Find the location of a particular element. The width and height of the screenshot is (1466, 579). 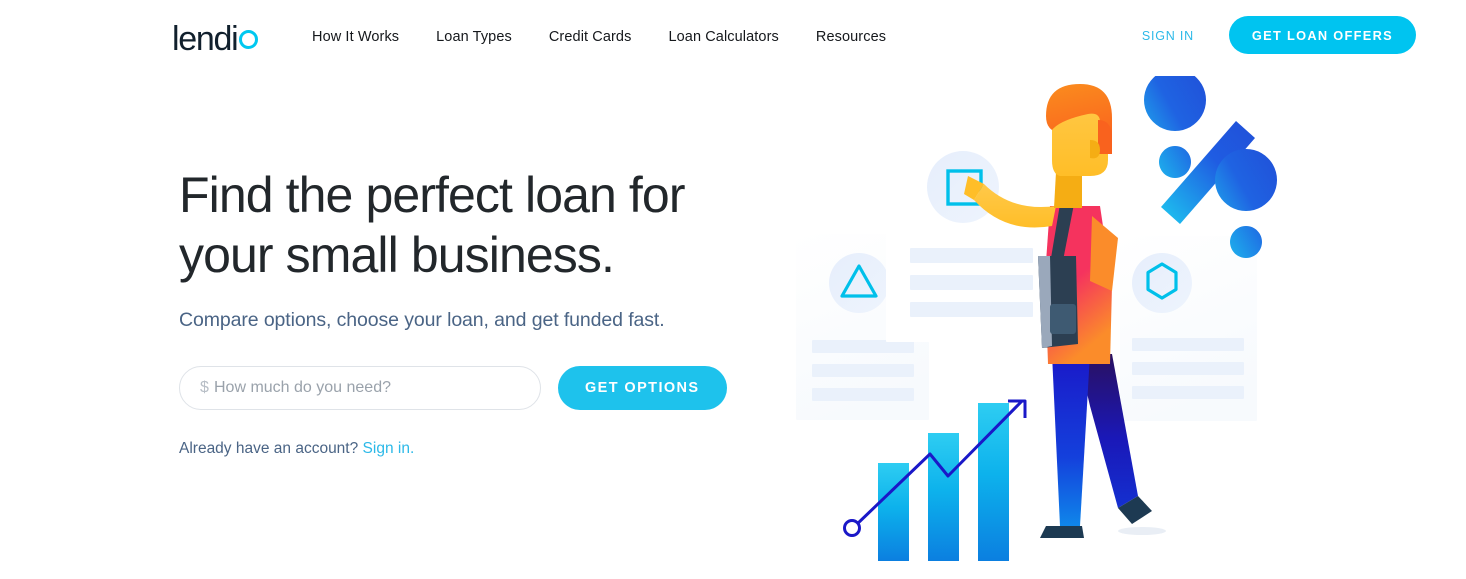

document-card-center is located at coordinates (968, 229).